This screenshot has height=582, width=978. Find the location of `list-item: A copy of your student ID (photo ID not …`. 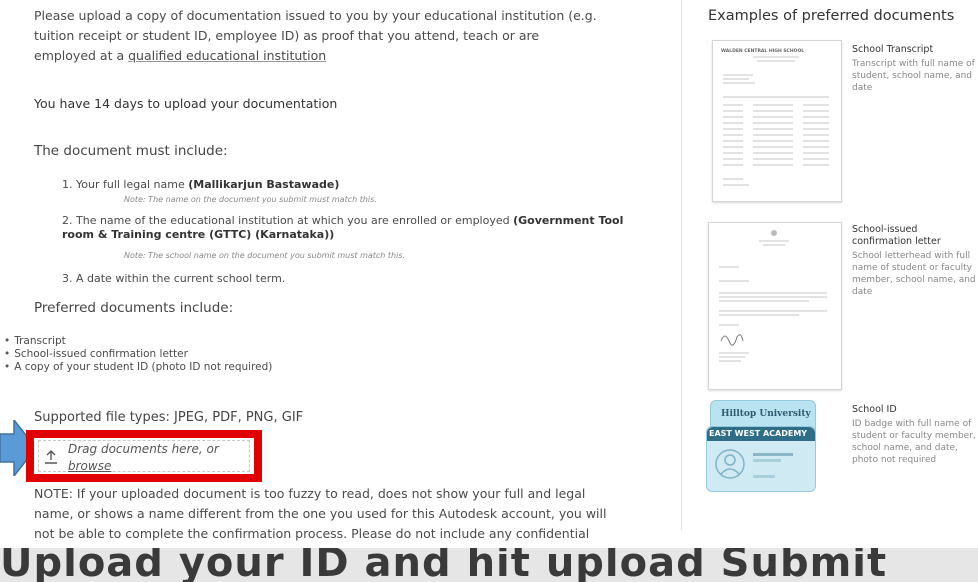

list-item: A copy of your student ID (photo ID not … is located at coordinates (138, 367).